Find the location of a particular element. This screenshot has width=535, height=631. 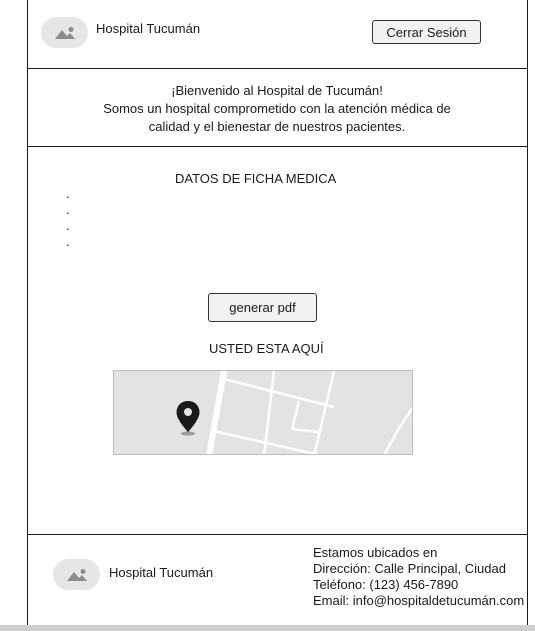

map-streets is located at coordinates (309, 412).